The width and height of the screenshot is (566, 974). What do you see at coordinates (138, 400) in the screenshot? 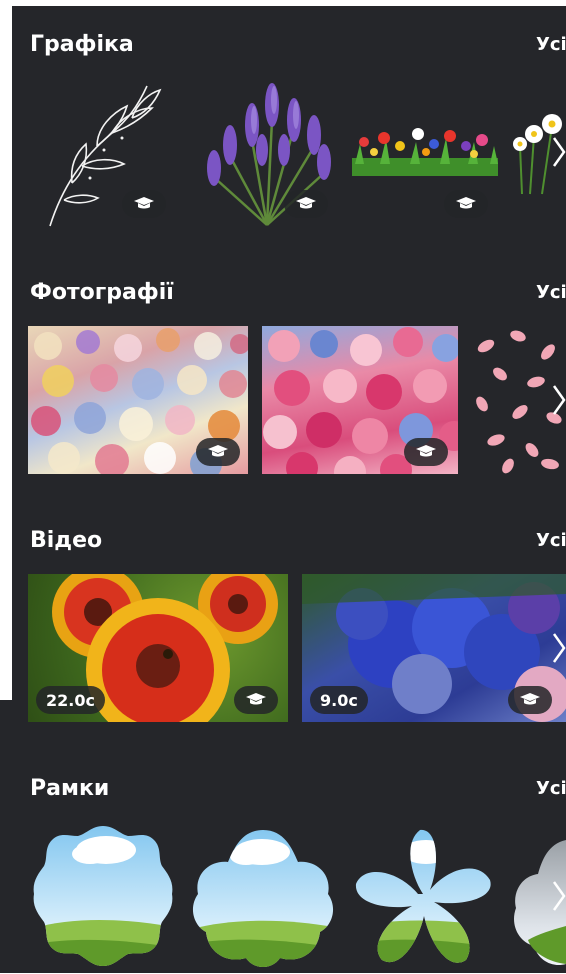
I see `photo-item-flower-field` at bounding box center [138, 400].